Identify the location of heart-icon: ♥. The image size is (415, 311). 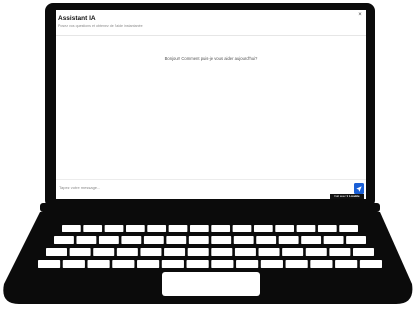
(347, 196).